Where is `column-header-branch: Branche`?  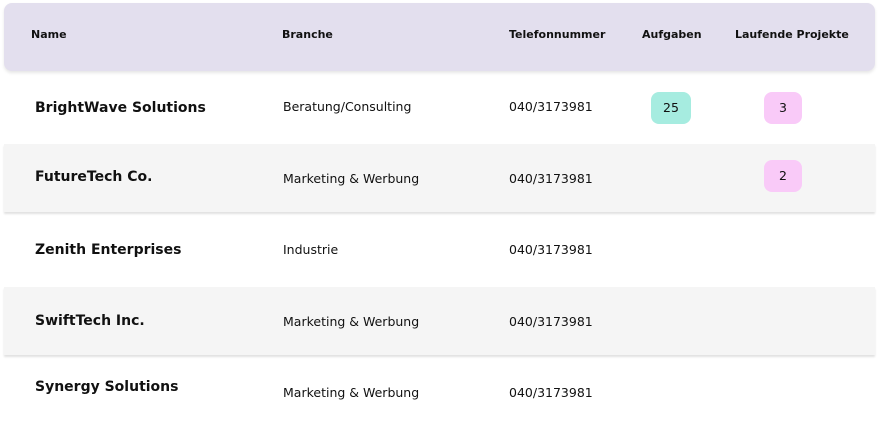
column-header-branch: Branche is located at coordinates (307, 37).